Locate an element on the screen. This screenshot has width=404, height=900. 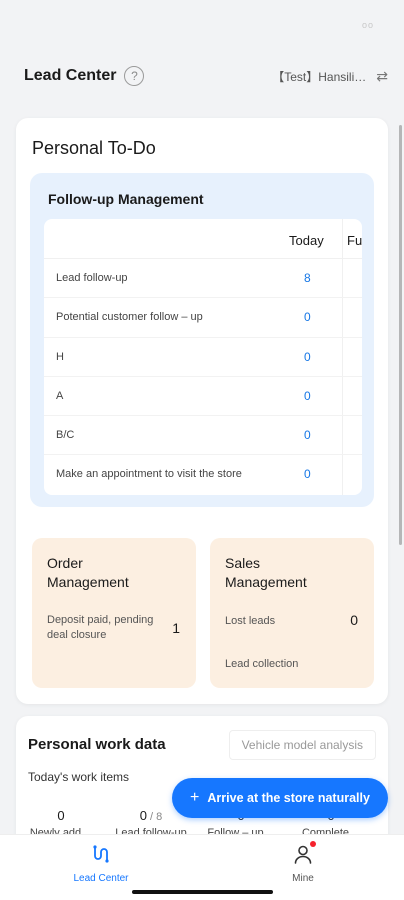
column-today: Today is located at coordinates (306, 240).